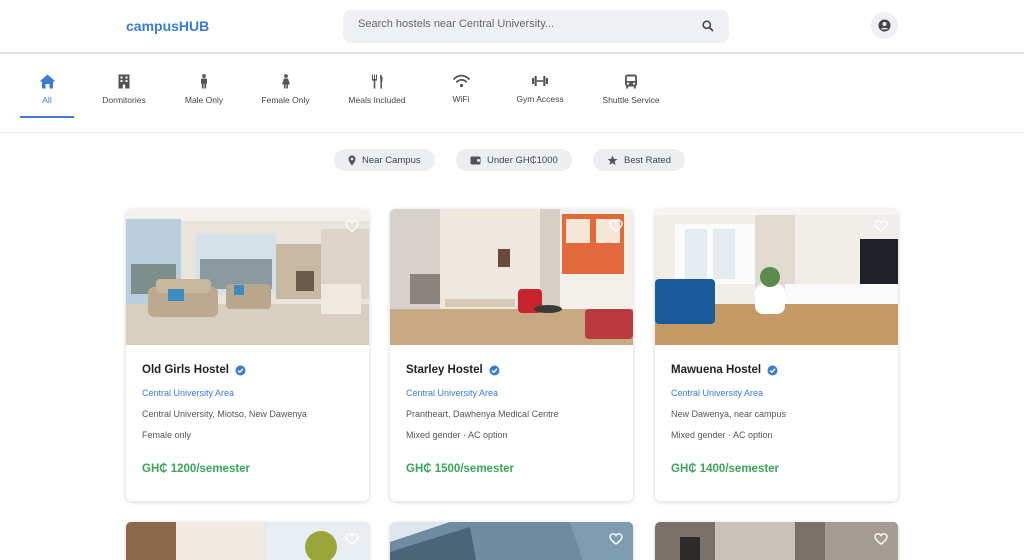 The height and width of the screenshot is (560, 1024). Describe the element at coordinates (124, 93) in the screenshot. I see `category-dormitories: Dormitories` at that location.